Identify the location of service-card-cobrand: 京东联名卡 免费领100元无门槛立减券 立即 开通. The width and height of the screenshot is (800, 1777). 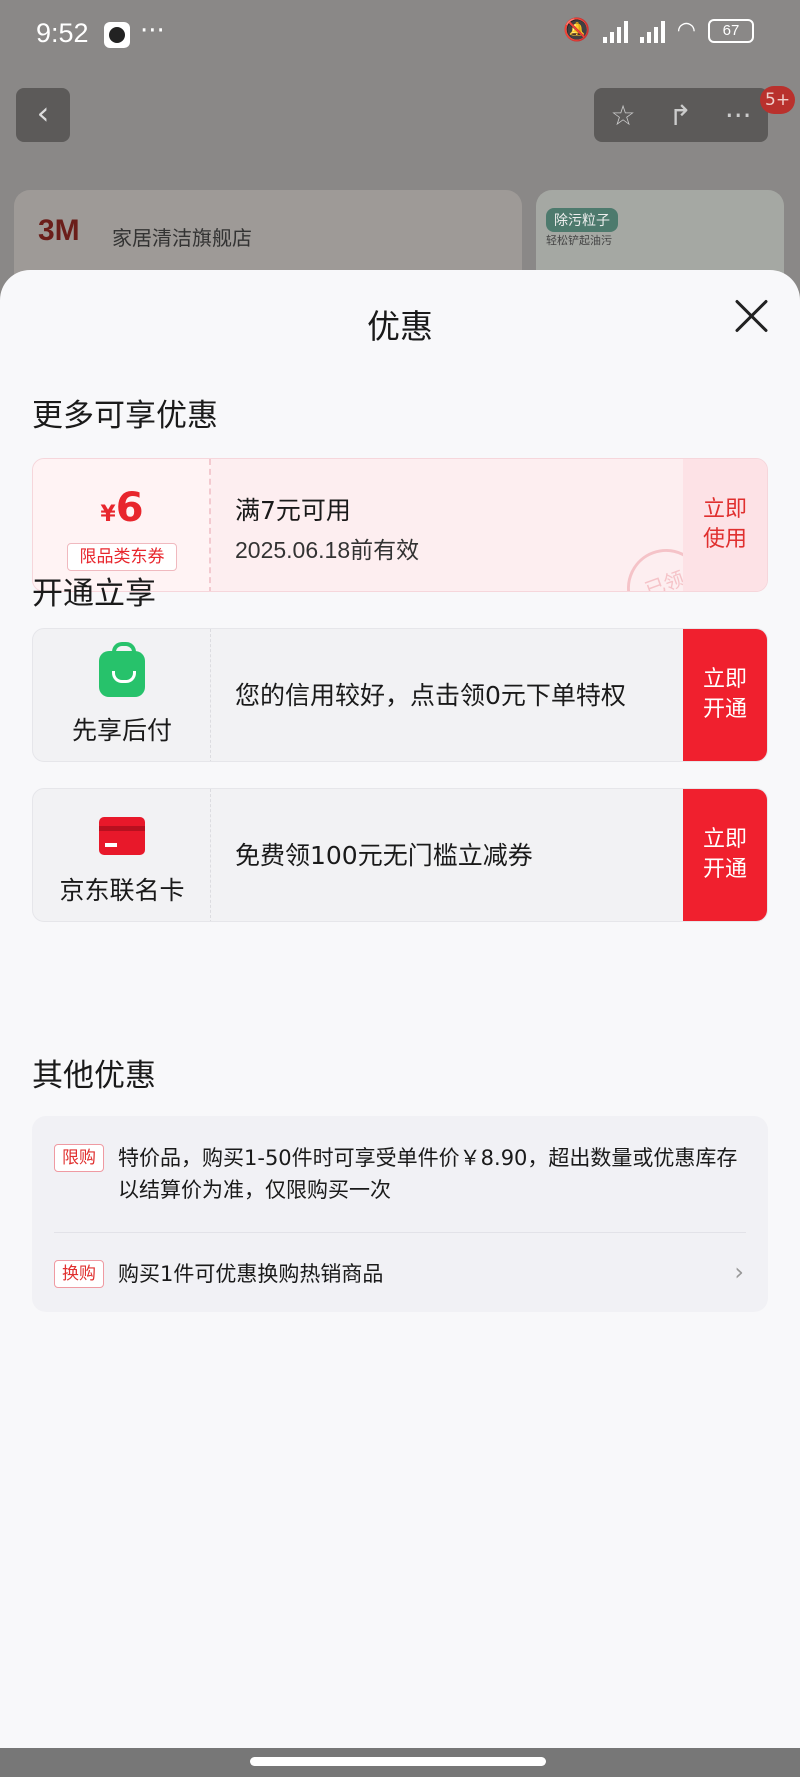
(400, 855).